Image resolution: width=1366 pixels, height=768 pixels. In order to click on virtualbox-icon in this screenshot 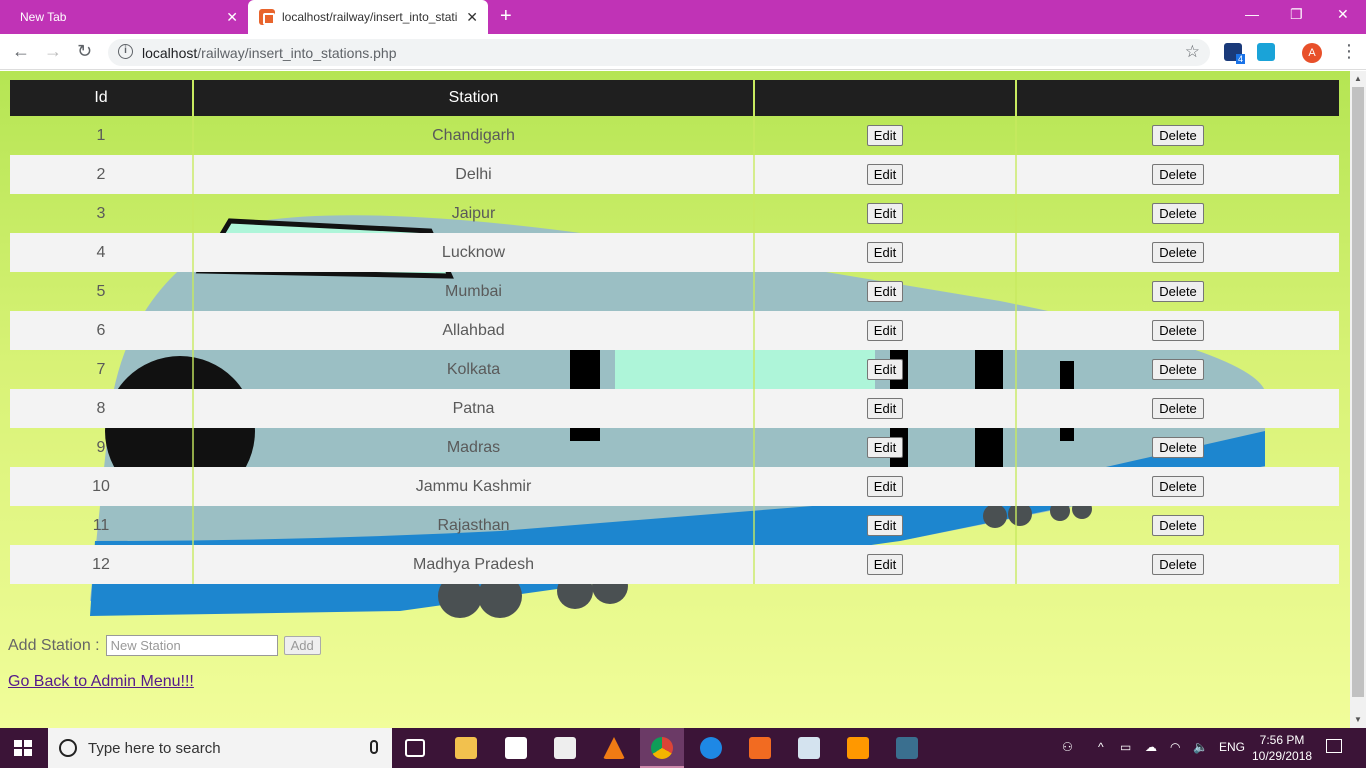, I will do `click(809, 748)`.